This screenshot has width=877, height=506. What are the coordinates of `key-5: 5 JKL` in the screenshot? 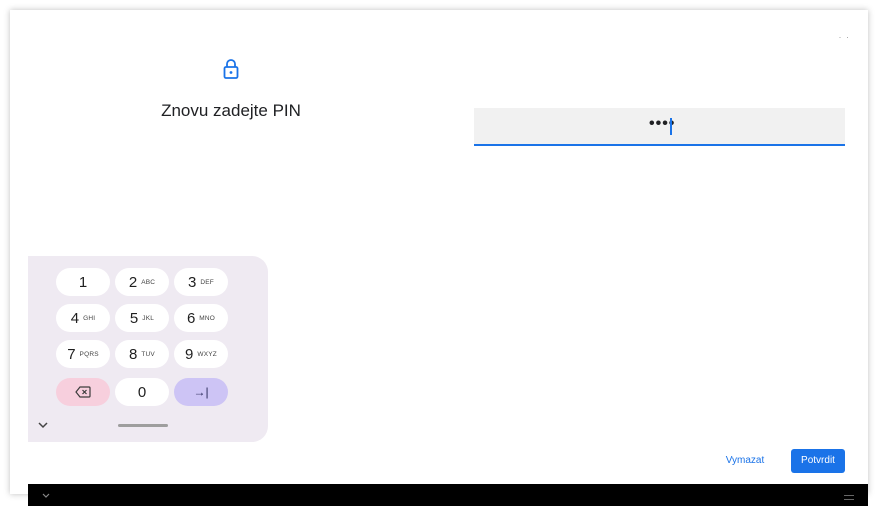 It's located at (142, 318).